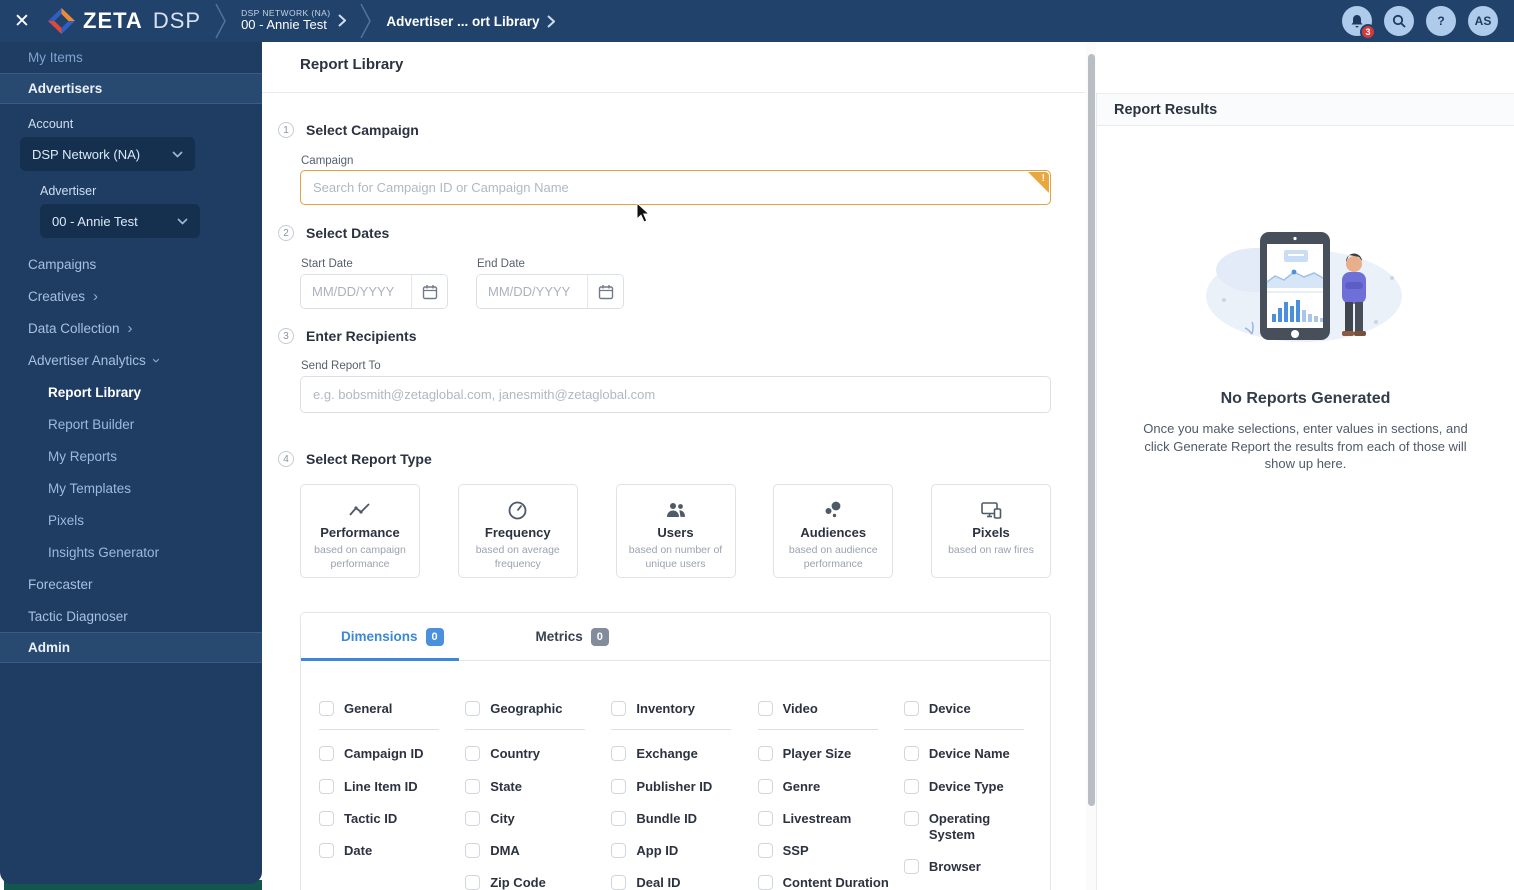 The height and width of the screenshot is (890, 1514). Describe the element at coordinates (976, 709) in the screenshot. I see `checkbox-device: Device` at that location.